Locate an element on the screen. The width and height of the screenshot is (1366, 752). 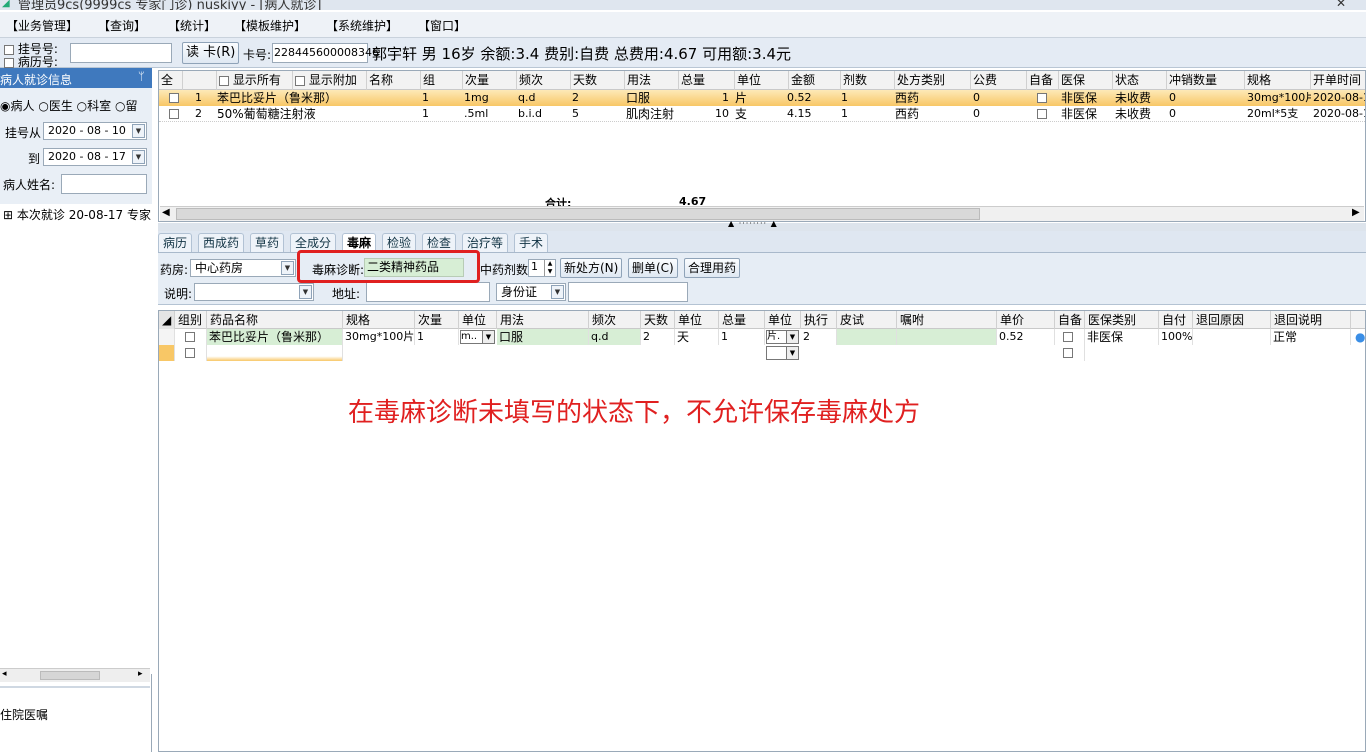
tab-history: 病历 is located at coordinates (175, 242).